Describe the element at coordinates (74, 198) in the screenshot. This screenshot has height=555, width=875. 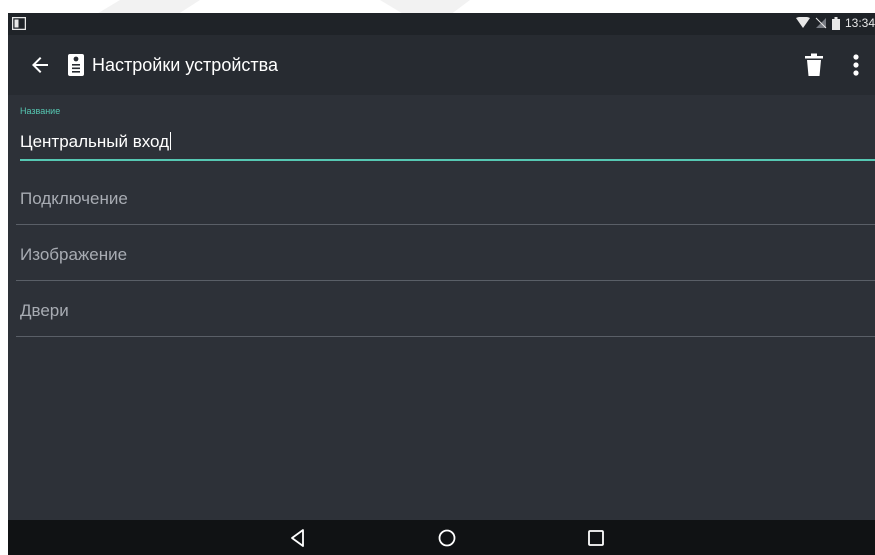
I see `menu-item-label: Подключение` at that location.